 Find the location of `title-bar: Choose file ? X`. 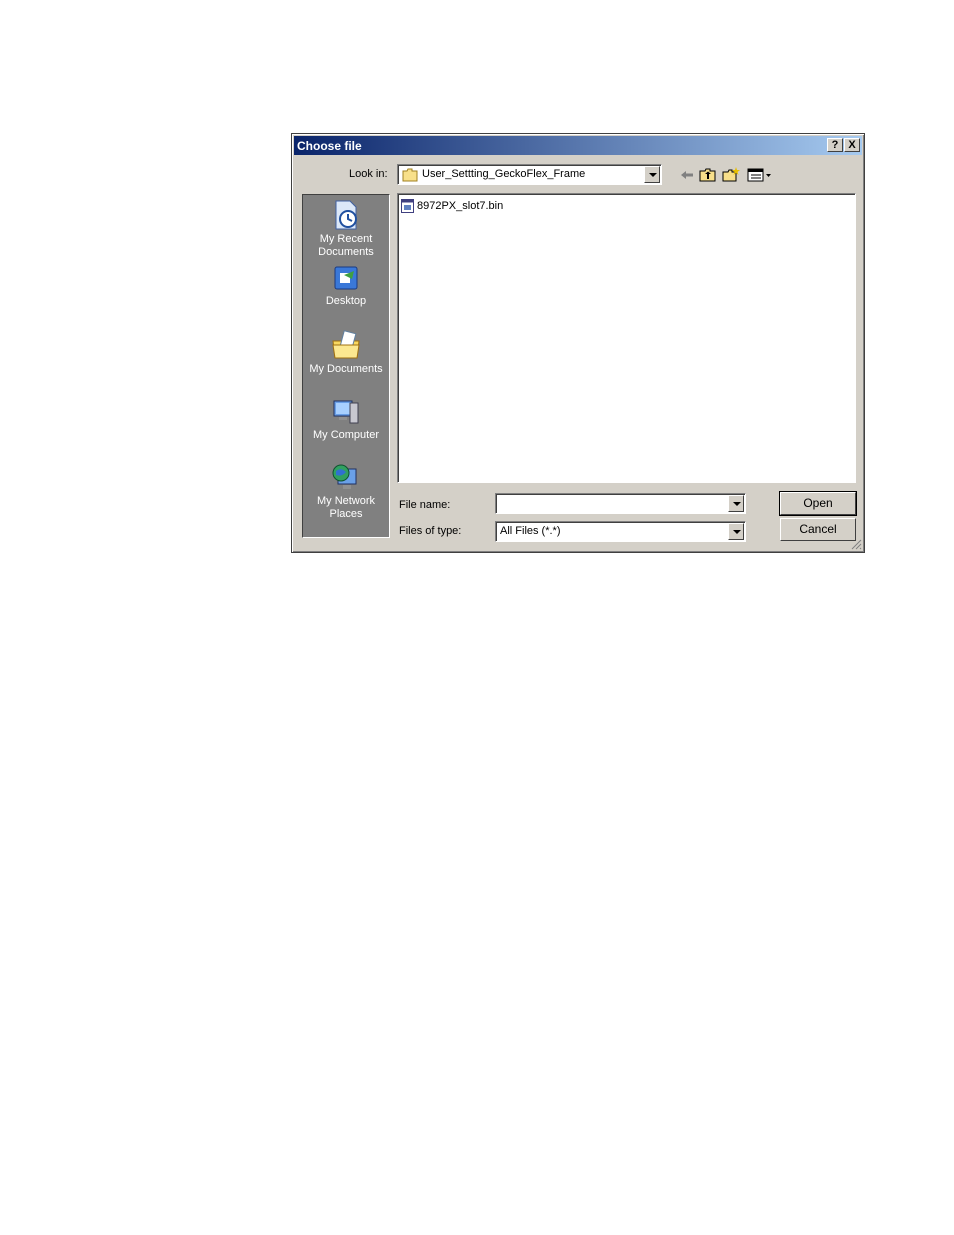

title-bar: Choose file ? X is located at coordinates (578, 145).